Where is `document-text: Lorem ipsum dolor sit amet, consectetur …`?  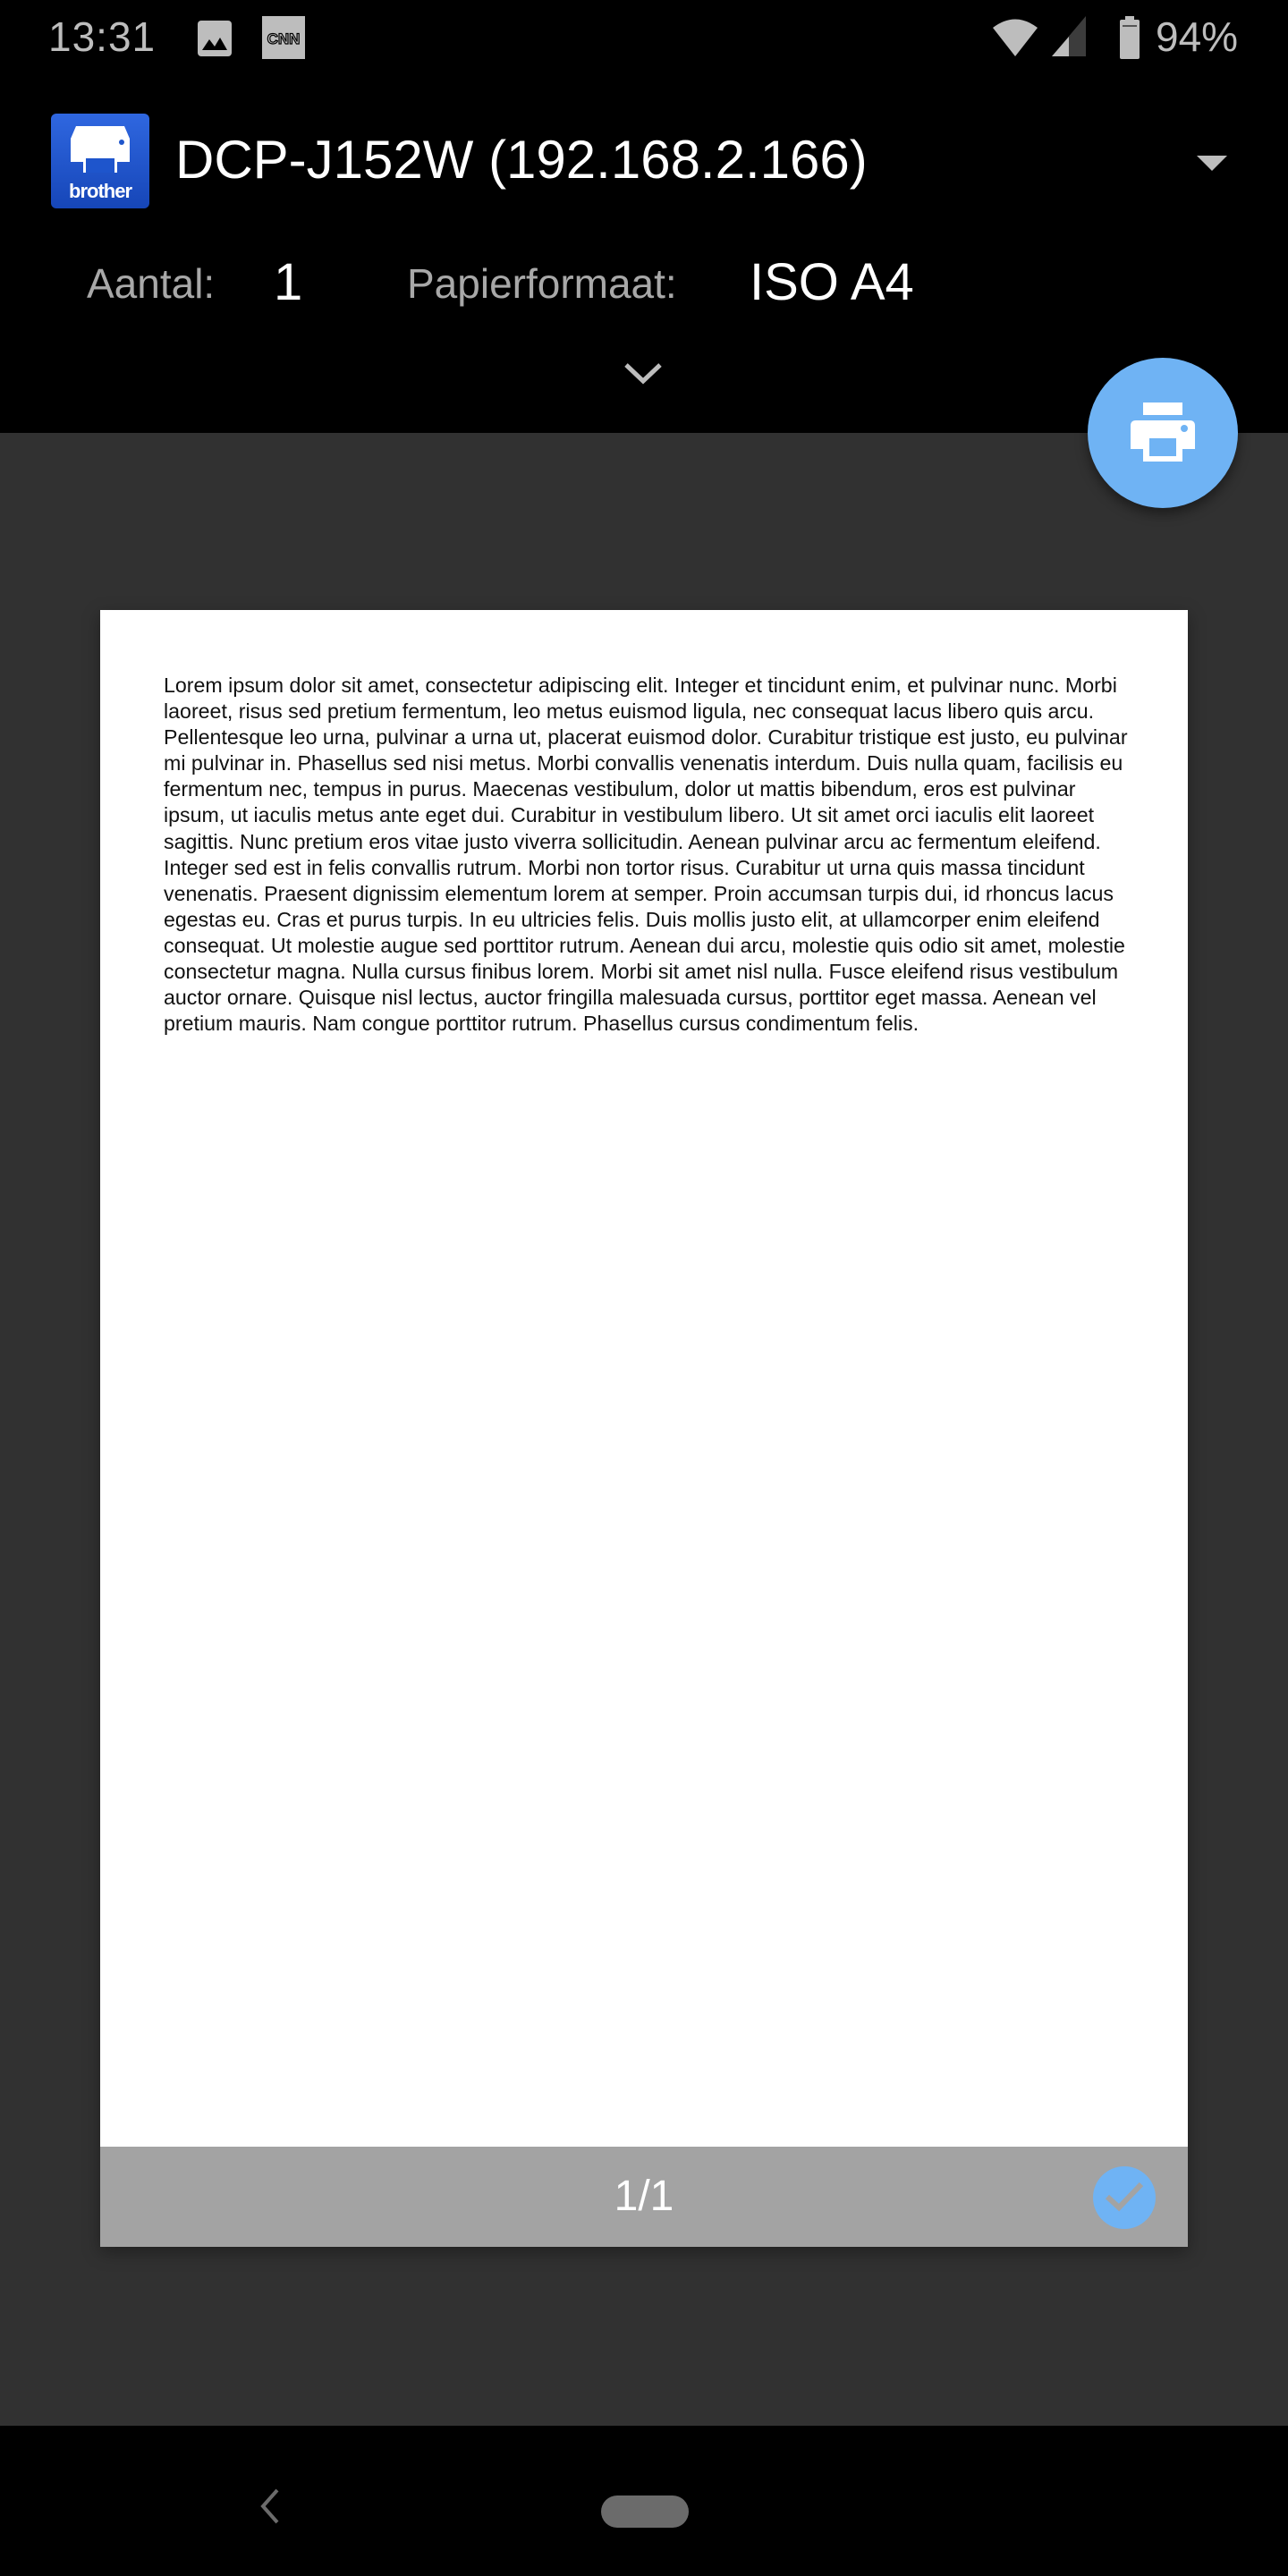
document-text: Lorem ipsum dolor sit amet, consectetur … is located at coordinates (646, 855).